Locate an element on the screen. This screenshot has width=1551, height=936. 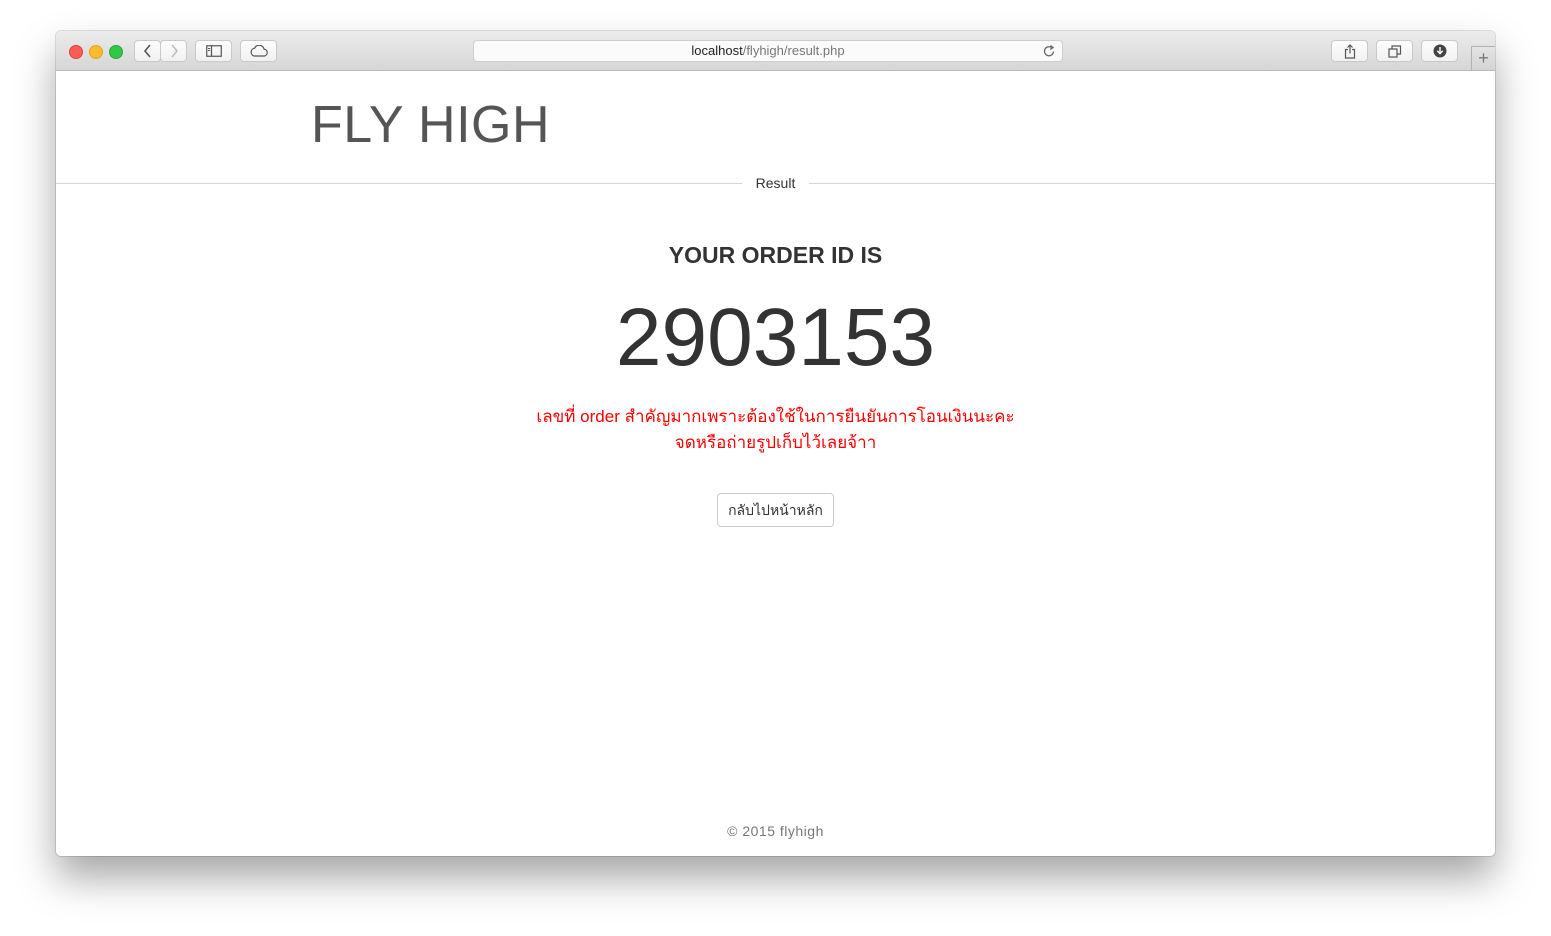
back-button is located at coordinates (147, 51).